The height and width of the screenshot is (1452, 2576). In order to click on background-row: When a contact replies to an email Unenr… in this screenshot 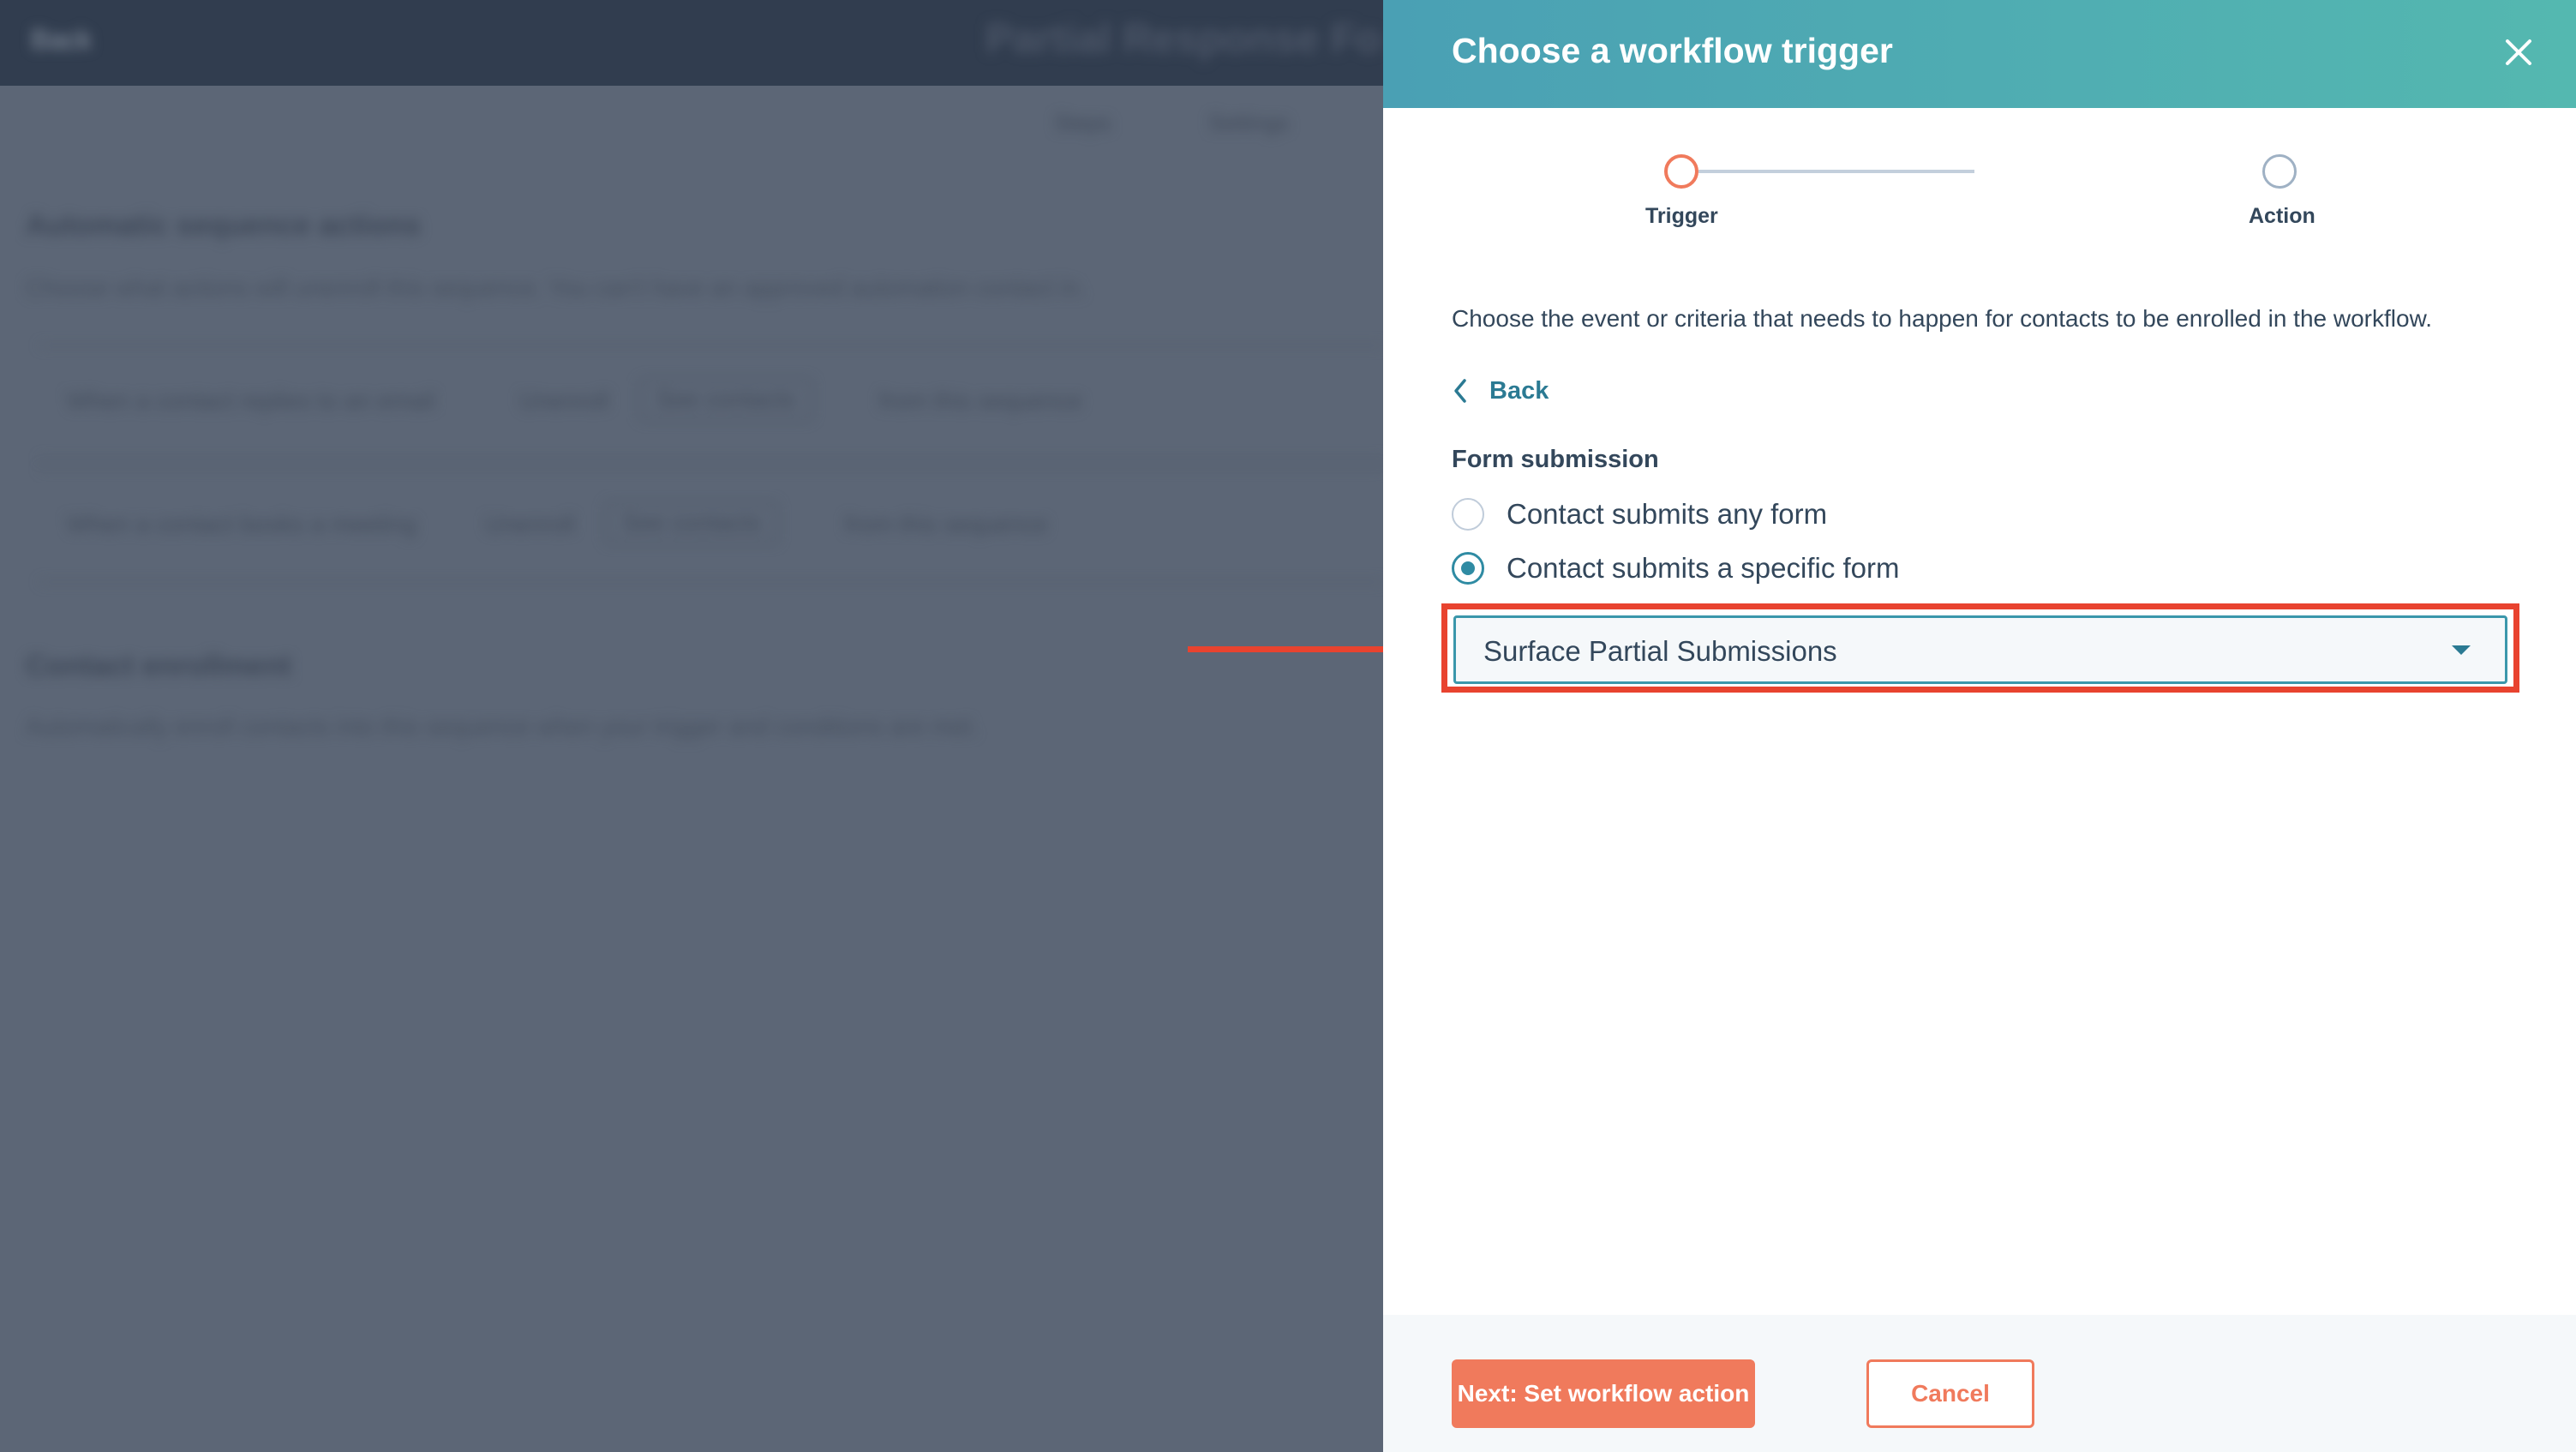, I will do `click(711, 402)`.